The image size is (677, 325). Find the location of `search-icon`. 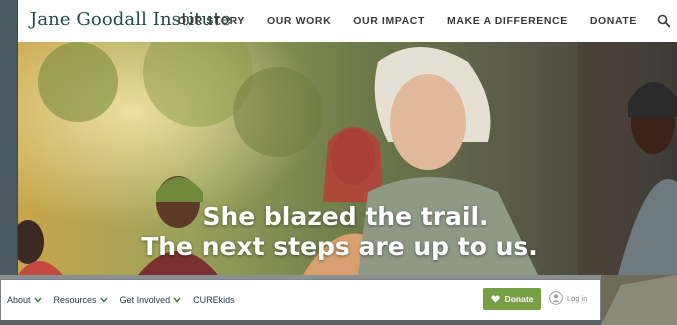

search-icon is located at coordinates (664, 21).